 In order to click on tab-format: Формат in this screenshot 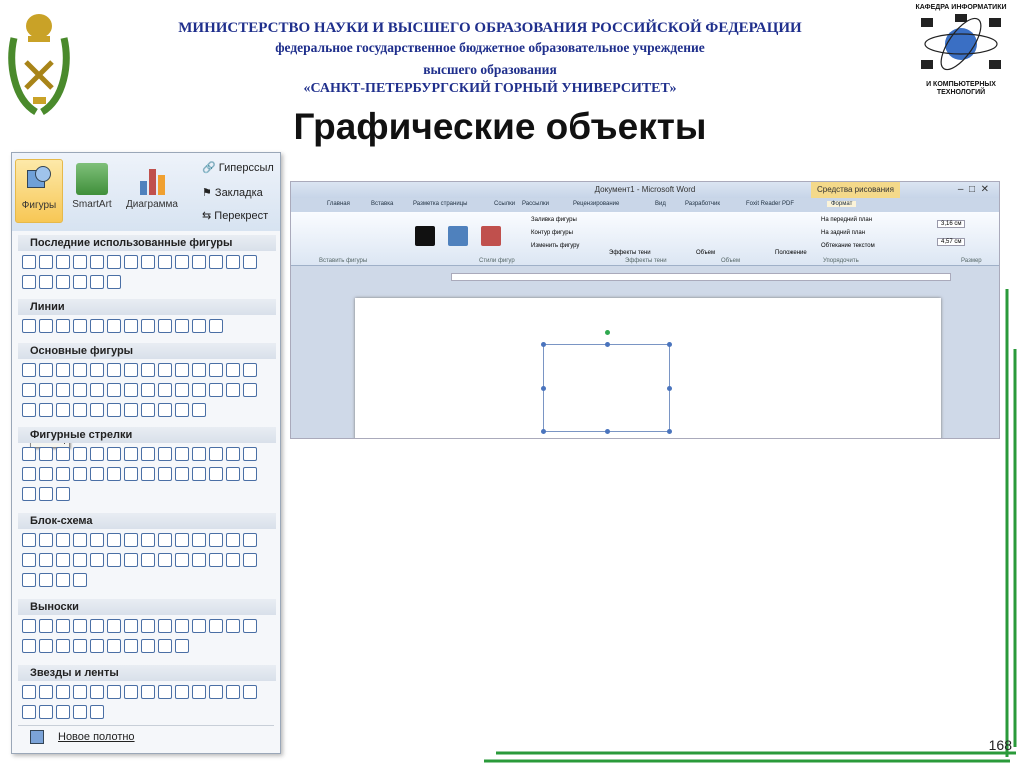, I will do `click(842, 204)`.